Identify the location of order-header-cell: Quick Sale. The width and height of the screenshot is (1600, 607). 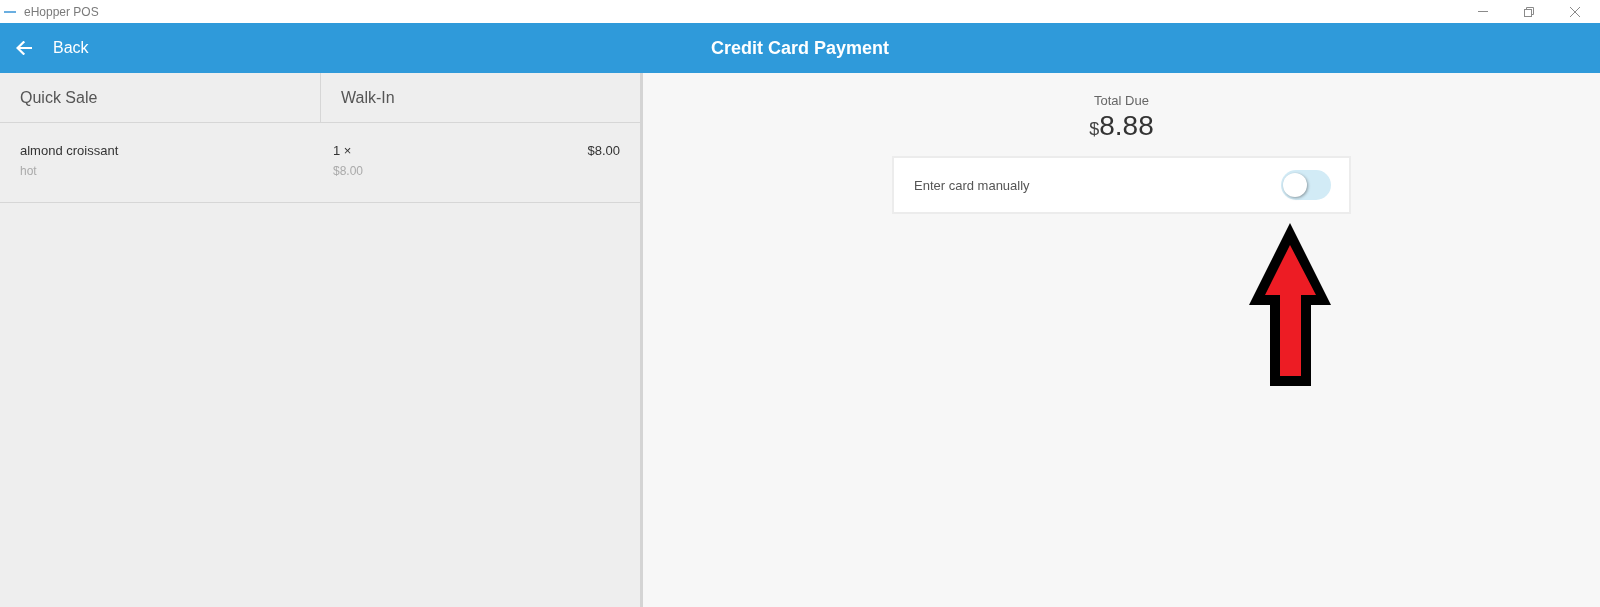
(160, 97).